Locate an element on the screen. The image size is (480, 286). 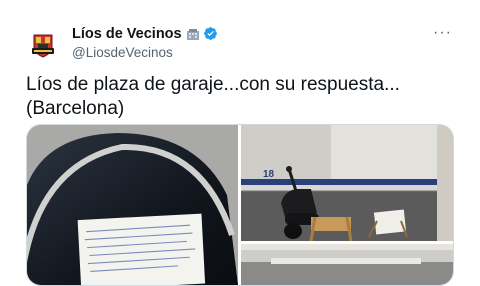
photo-garage-floor is located at coordinates (347, 264).